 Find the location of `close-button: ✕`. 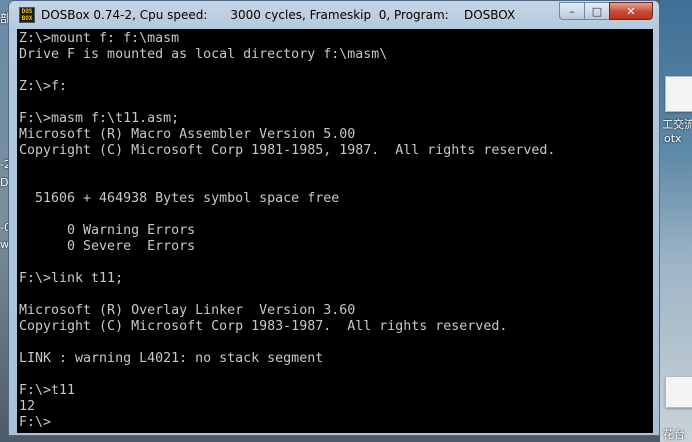

close-button: ✕ is located at coordinates (631, 11).